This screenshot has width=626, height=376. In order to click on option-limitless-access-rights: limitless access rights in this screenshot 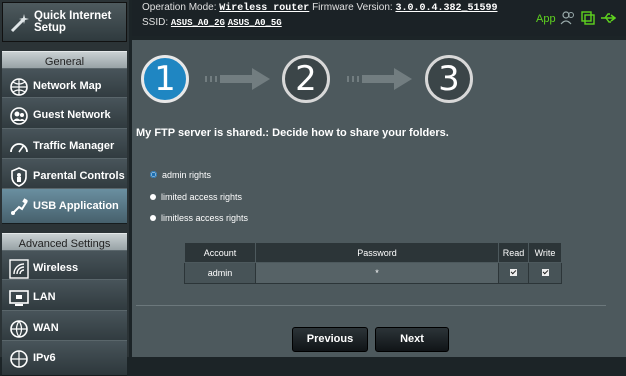, I will do `click(199, 218)`.